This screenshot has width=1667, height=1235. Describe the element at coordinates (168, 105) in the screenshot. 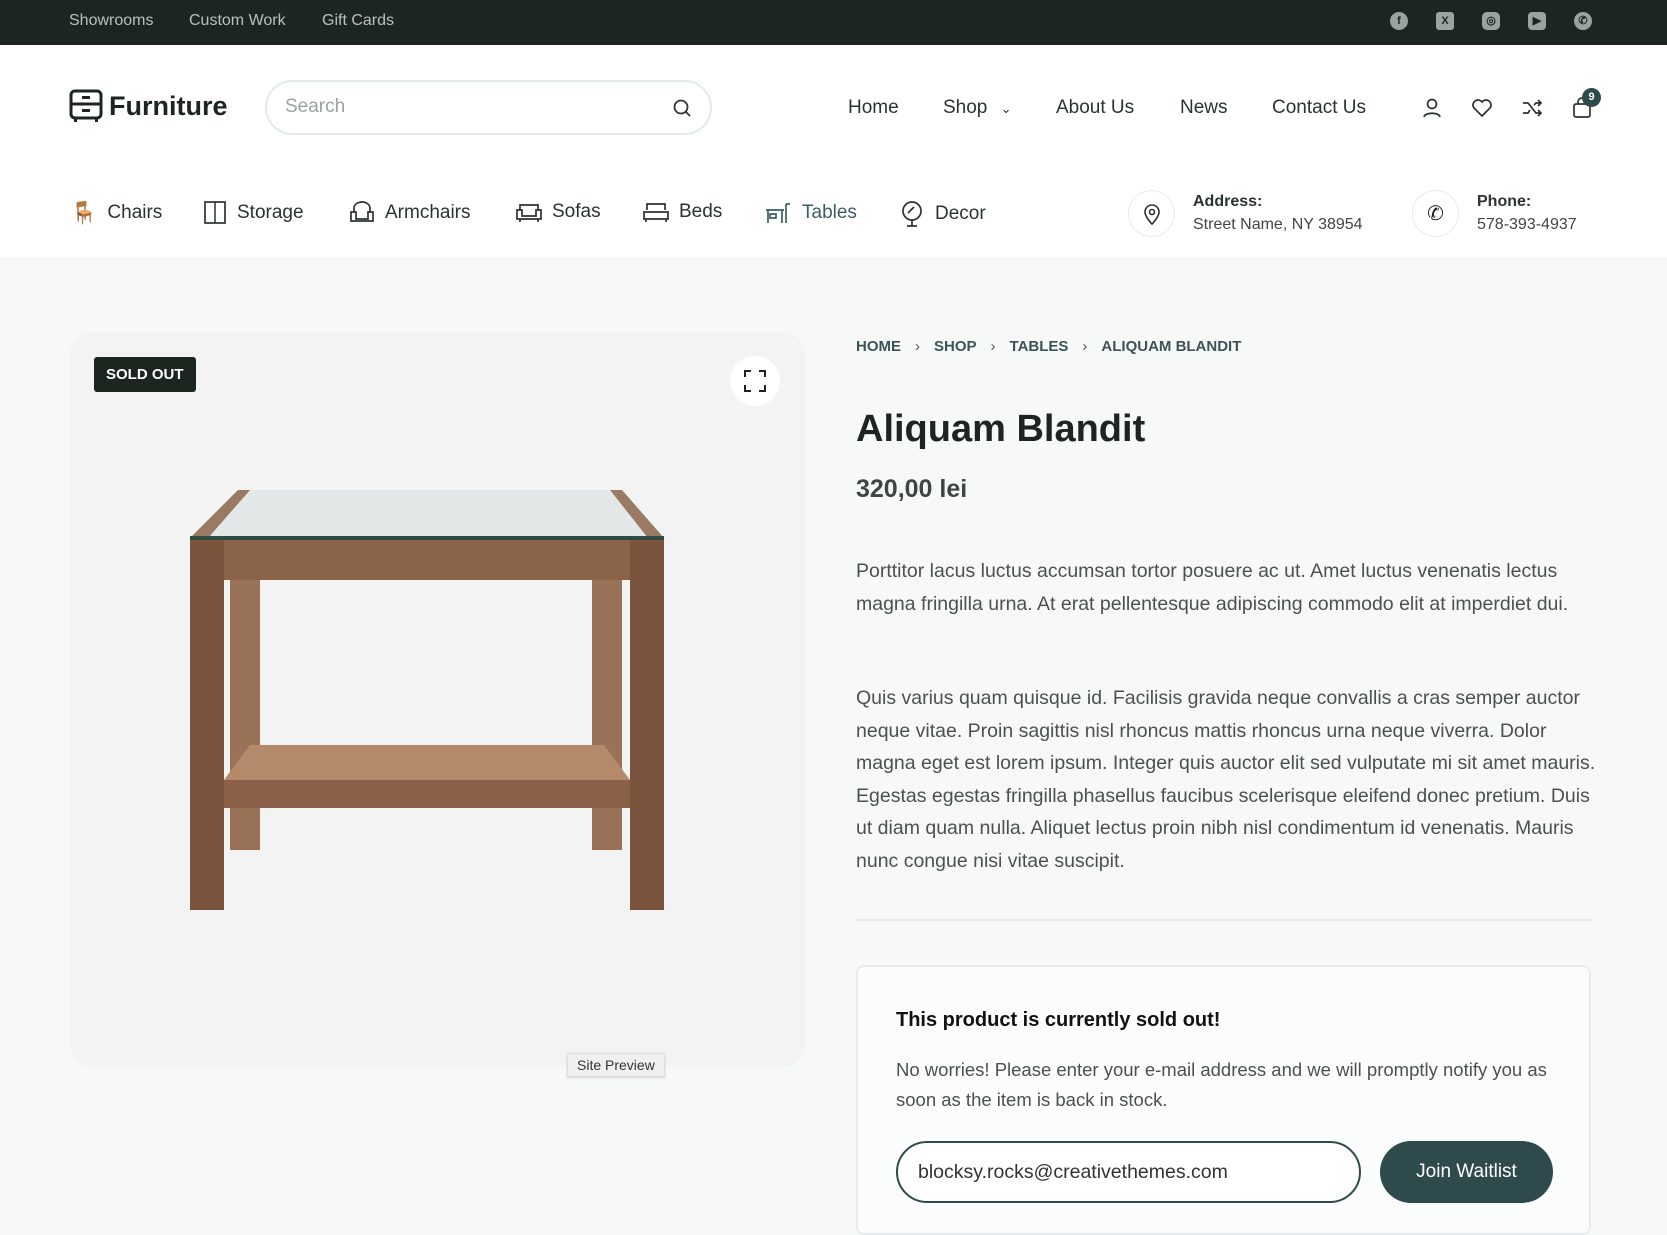

I see `logo-text: Furniture` at that location.